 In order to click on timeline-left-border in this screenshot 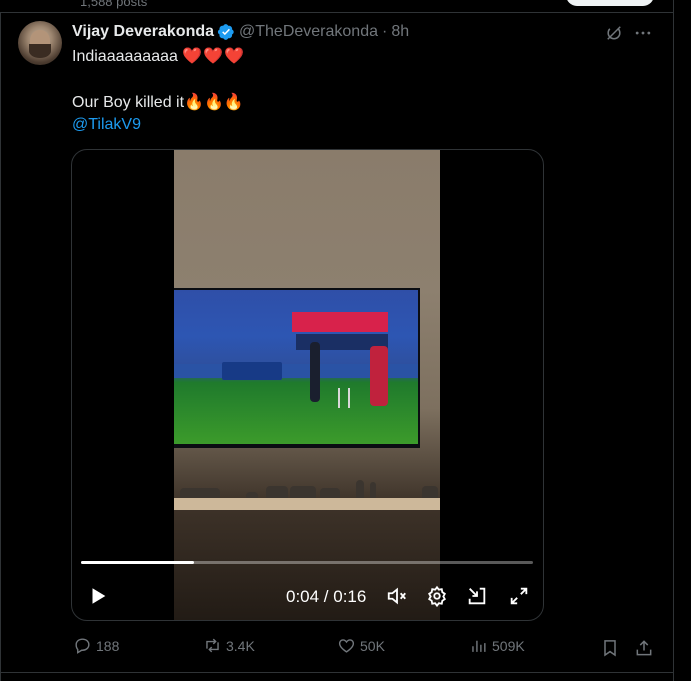, I will do `click(0, 346)`.